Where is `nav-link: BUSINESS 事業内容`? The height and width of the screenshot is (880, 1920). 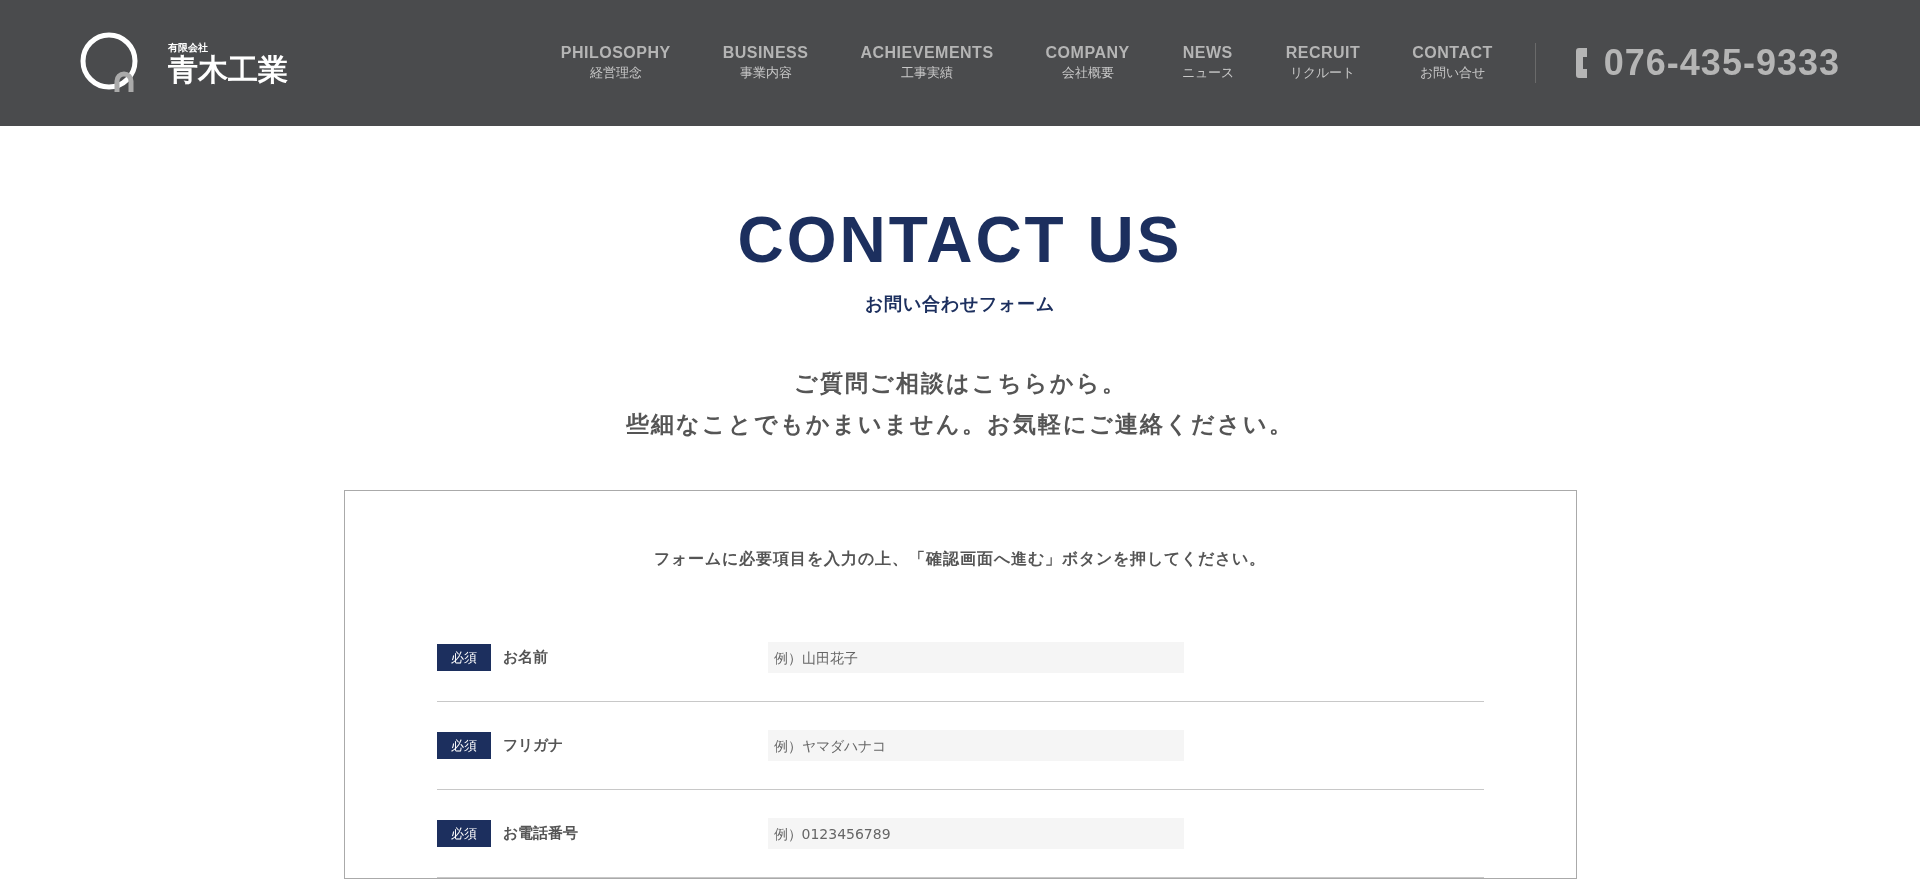 nav-link: BUSINESS 事業内容 is located at coordinates (765, 63).